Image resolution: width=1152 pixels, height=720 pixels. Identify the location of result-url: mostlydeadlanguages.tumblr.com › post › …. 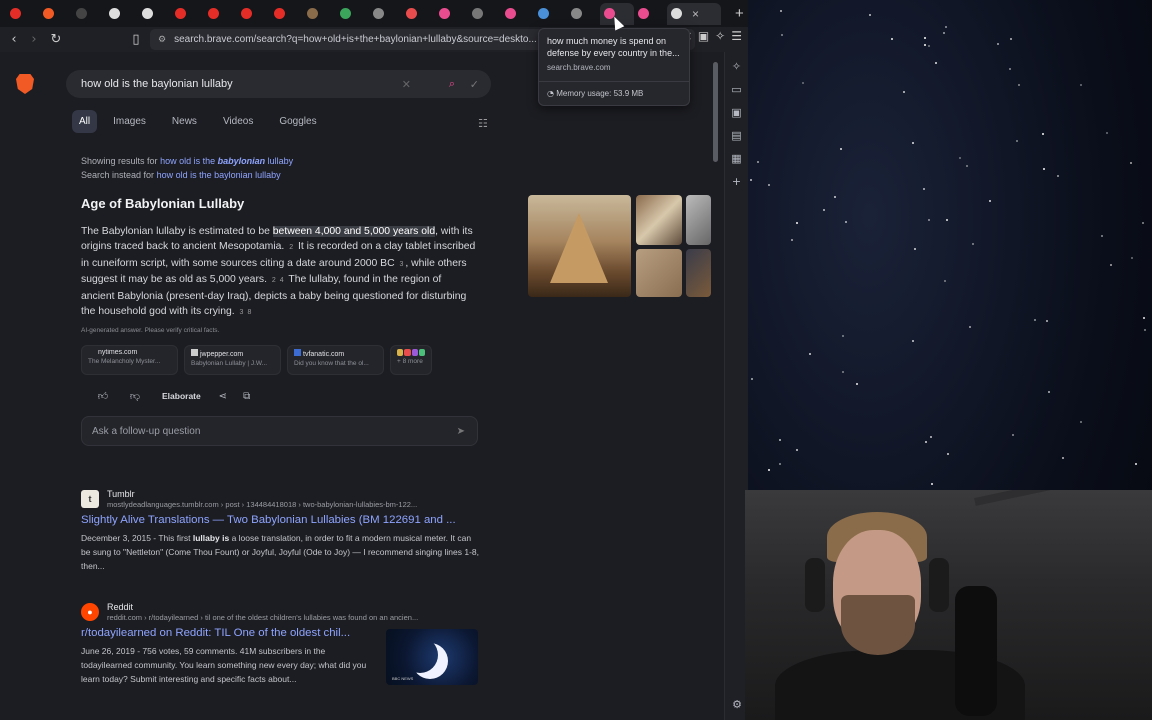
(292, 504).